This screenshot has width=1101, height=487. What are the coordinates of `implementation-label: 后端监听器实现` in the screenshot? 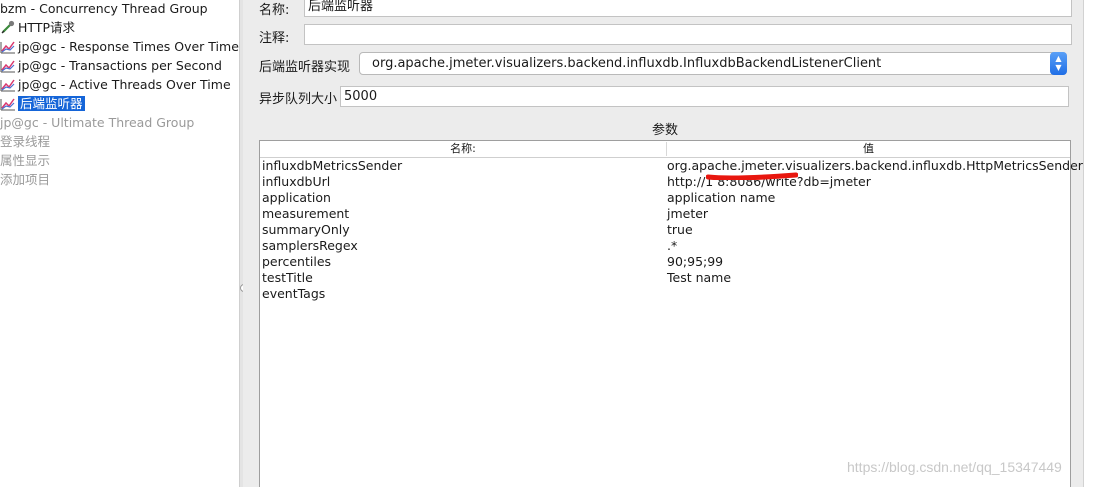 It's located at (305, 67).